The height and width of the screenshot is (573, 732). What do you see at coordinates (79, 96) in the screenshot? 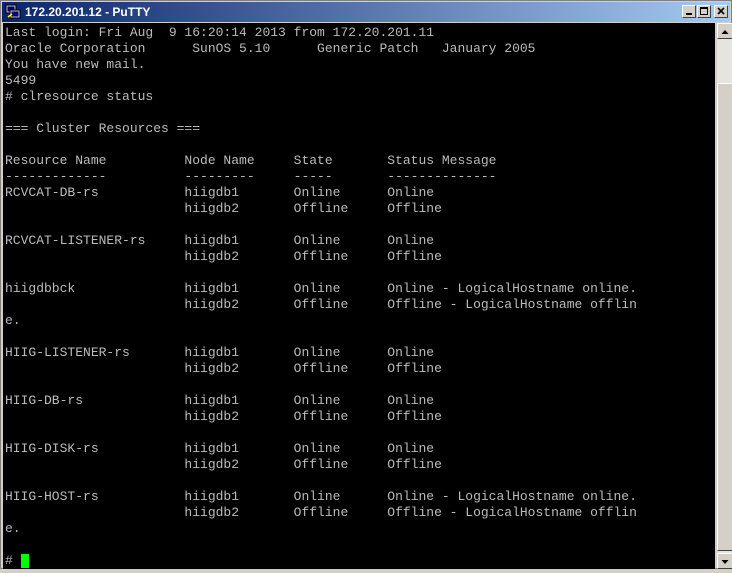
I see `terminal-line: # clresource status` at bounding box center [79, 96].